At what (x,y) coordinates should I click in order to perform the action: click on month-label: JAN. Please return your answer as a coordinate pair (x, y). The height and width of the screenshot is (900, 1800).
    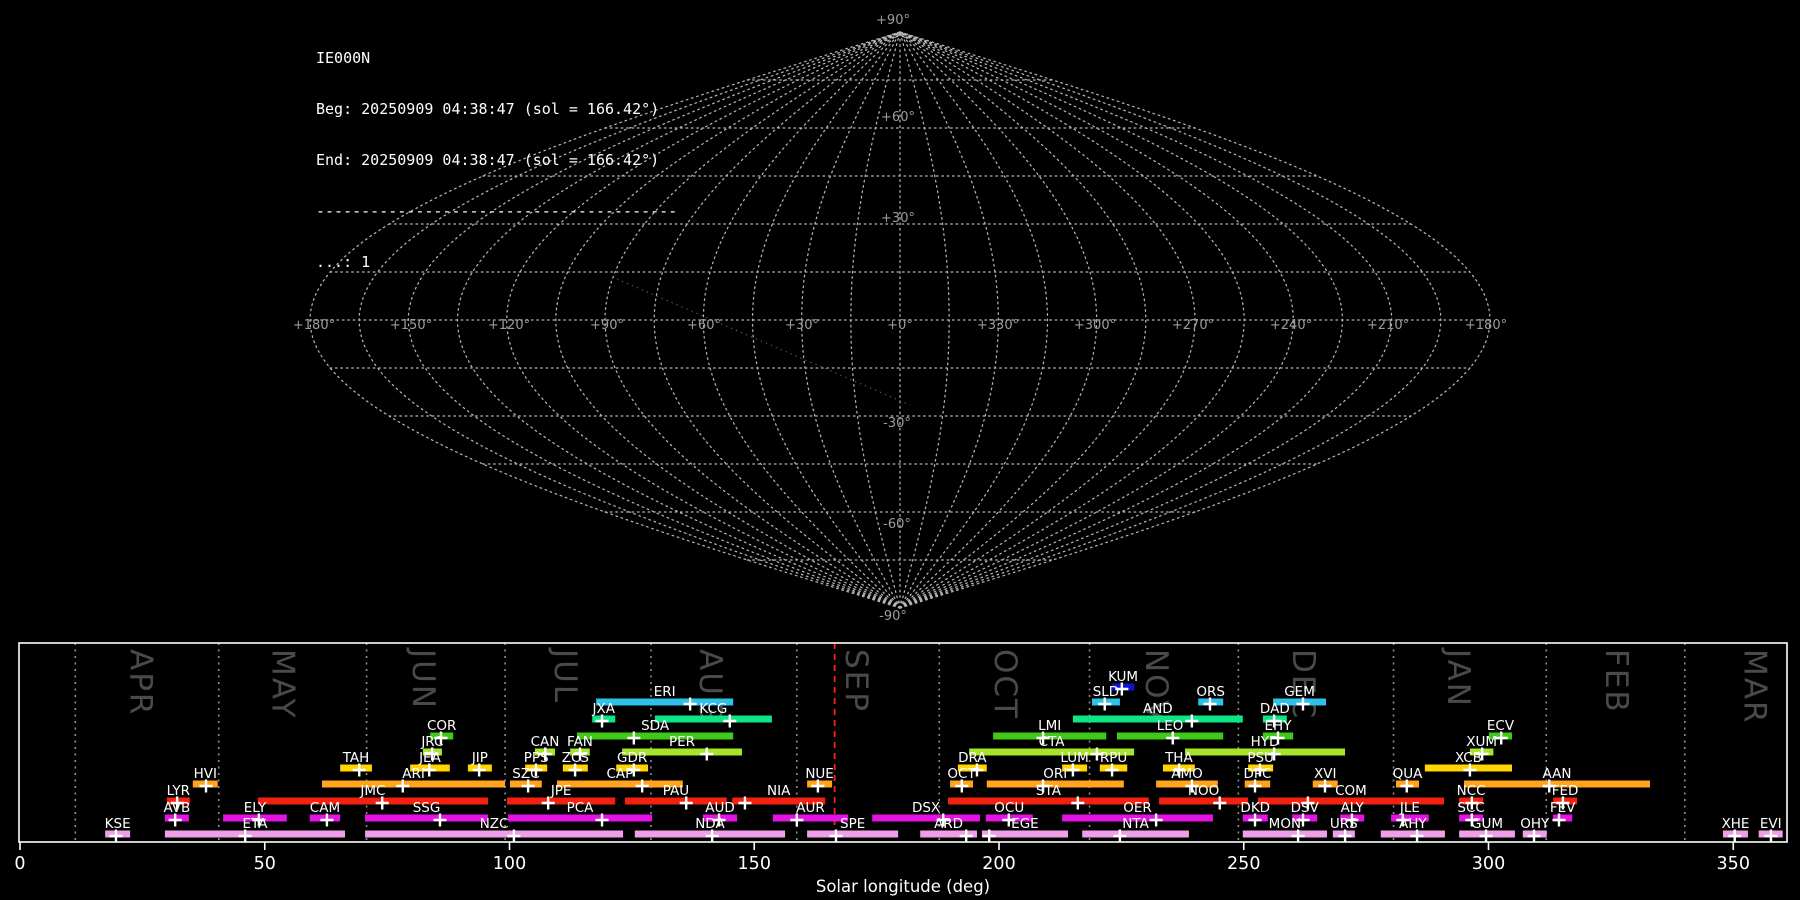
    Looking at the image, I should click on (1458, 677).